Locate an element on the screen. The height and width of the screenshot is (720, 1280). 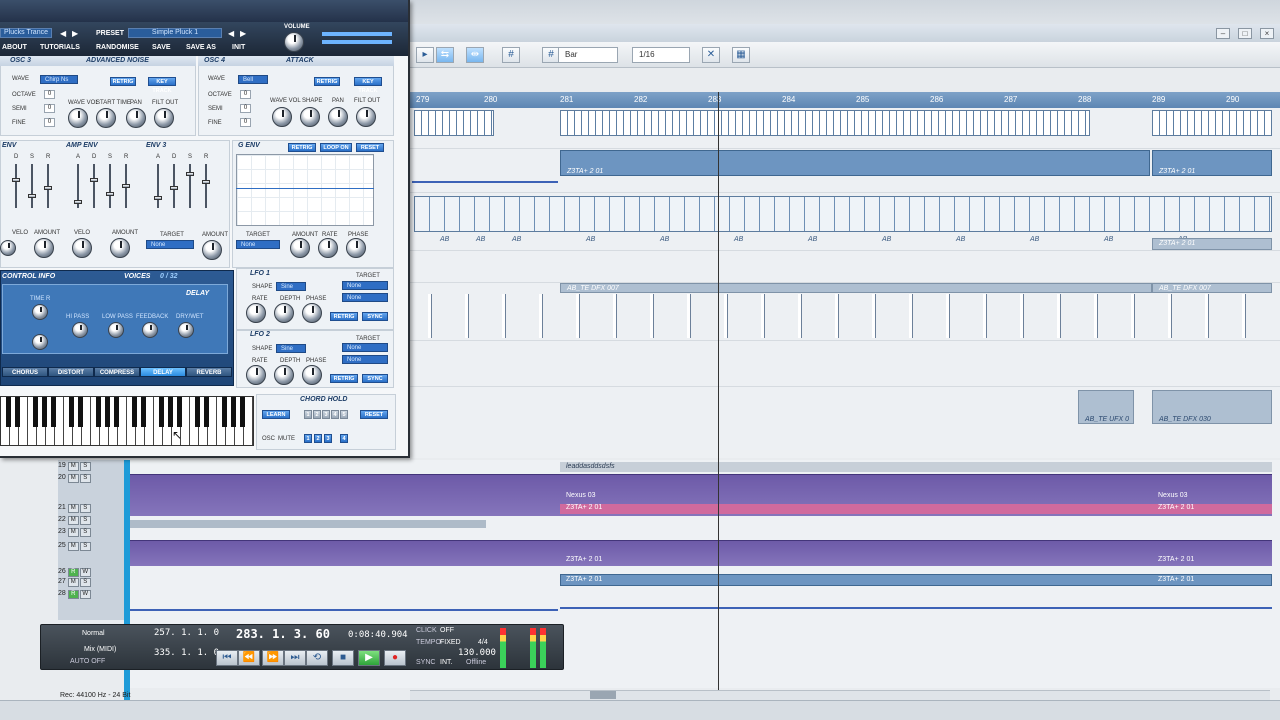
horizontal-scrollbar is located at coordinates (840, 695).